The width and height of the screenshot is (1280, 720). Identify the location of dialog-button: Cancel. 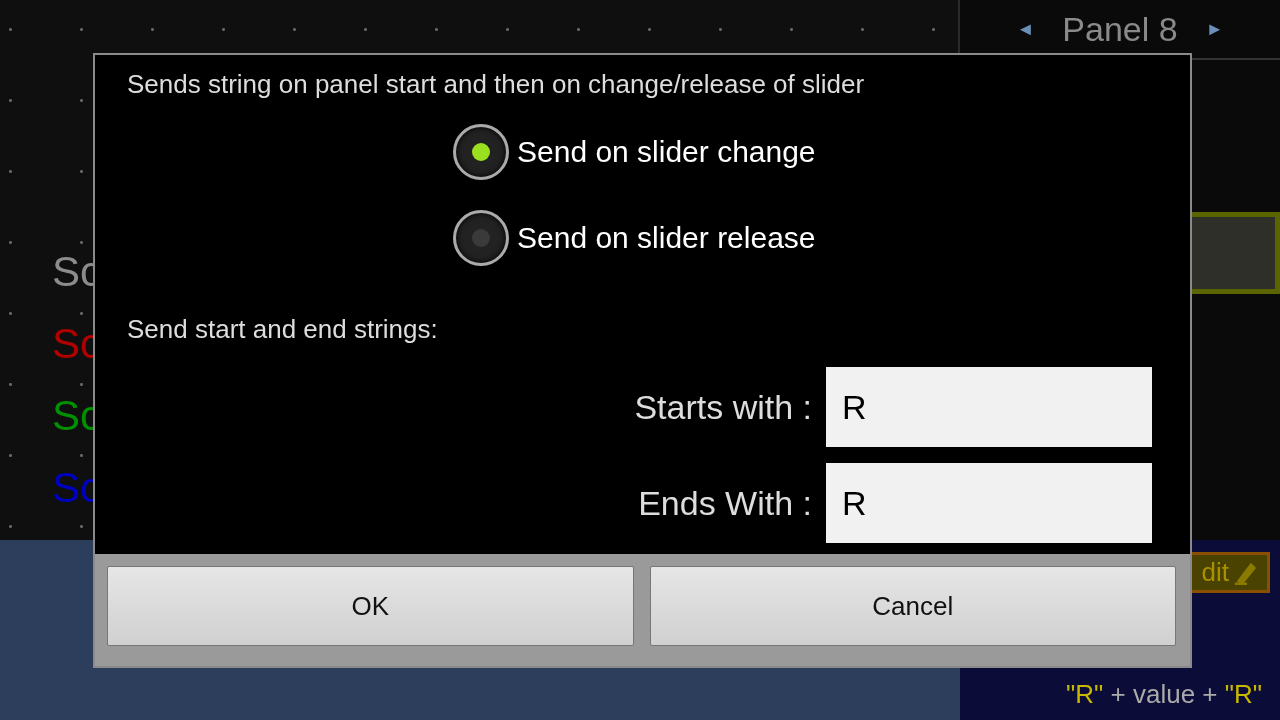
(912, 606).